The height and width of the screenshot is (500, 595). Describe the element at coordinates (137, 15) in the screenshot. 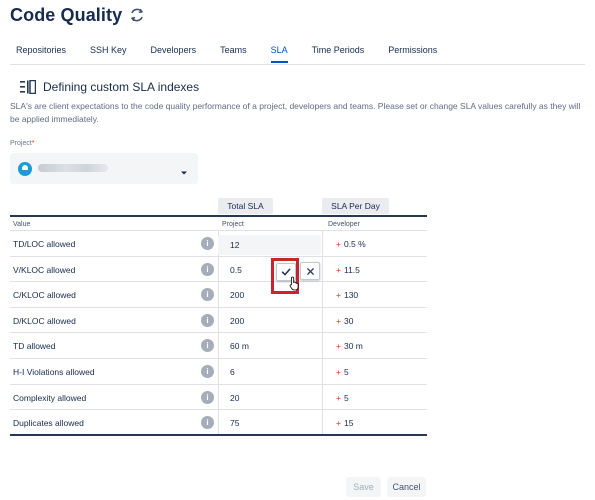

I see `refresh-icon` at that location.